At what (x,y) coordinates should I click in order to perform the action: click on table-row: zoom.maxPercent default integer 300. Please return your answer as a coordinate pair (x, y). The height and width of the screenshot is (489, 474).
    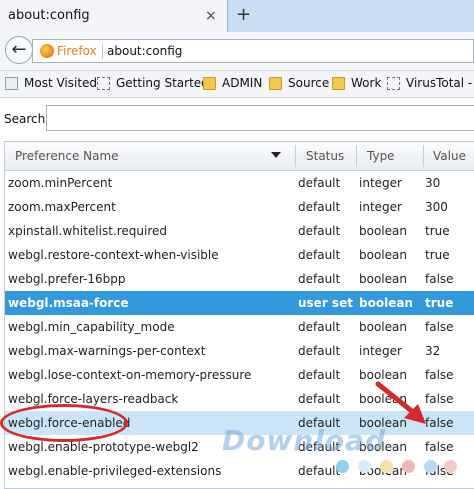
    Looking at the image, I should click on (239, 207).